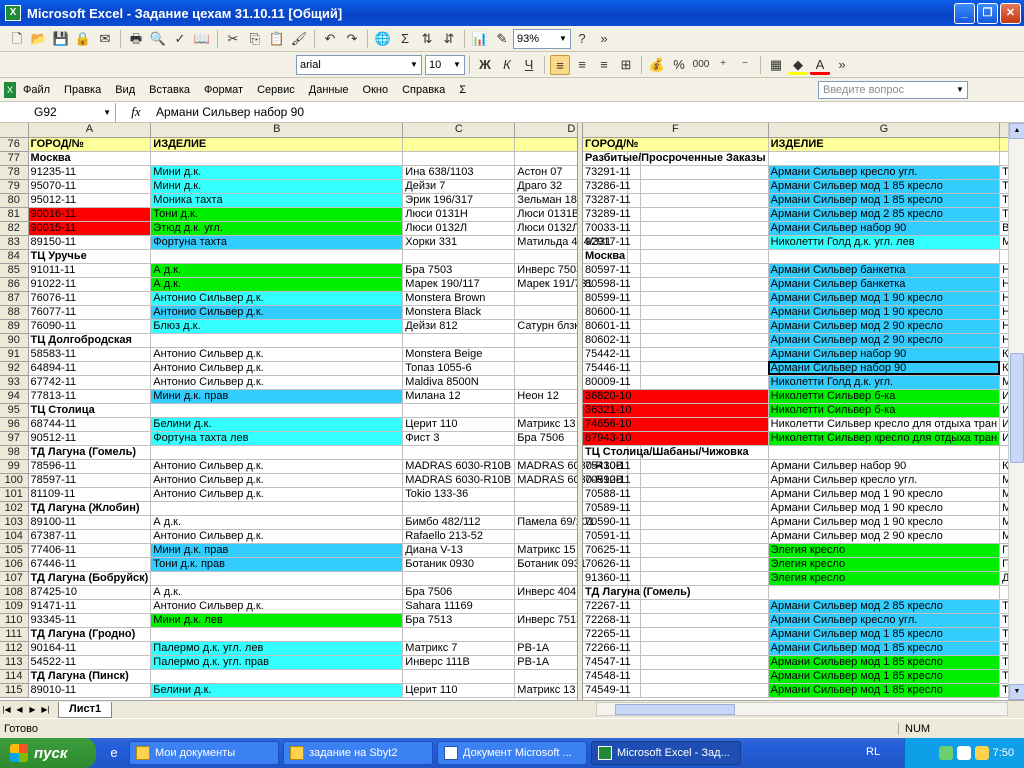  What do you see at coordinates (884, 340) in the screenshot?
I see `cell: Армани Сильвер мод 2 90 кресло` at bounding box center [884, 340].